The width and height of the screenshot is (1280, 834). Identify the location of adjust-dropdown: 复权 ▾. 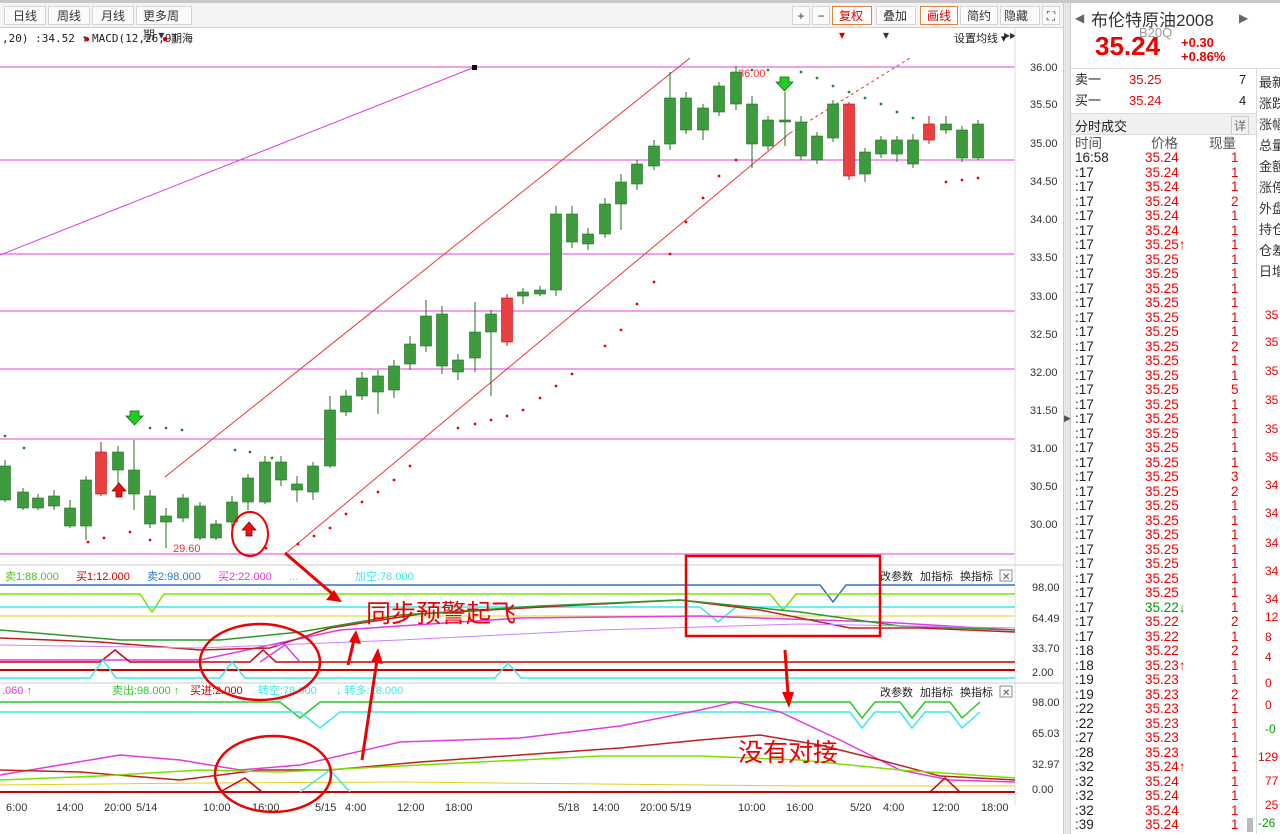
(852, 24).